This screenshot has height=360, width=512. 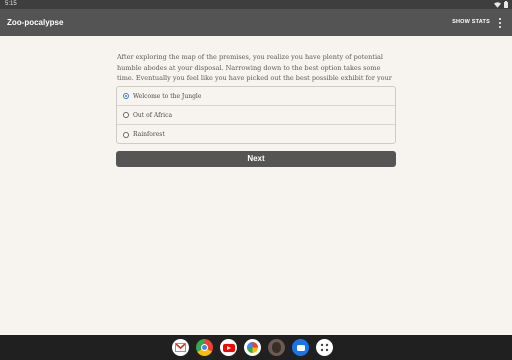 I want to click on app-dock, so click(x=252, y=347).